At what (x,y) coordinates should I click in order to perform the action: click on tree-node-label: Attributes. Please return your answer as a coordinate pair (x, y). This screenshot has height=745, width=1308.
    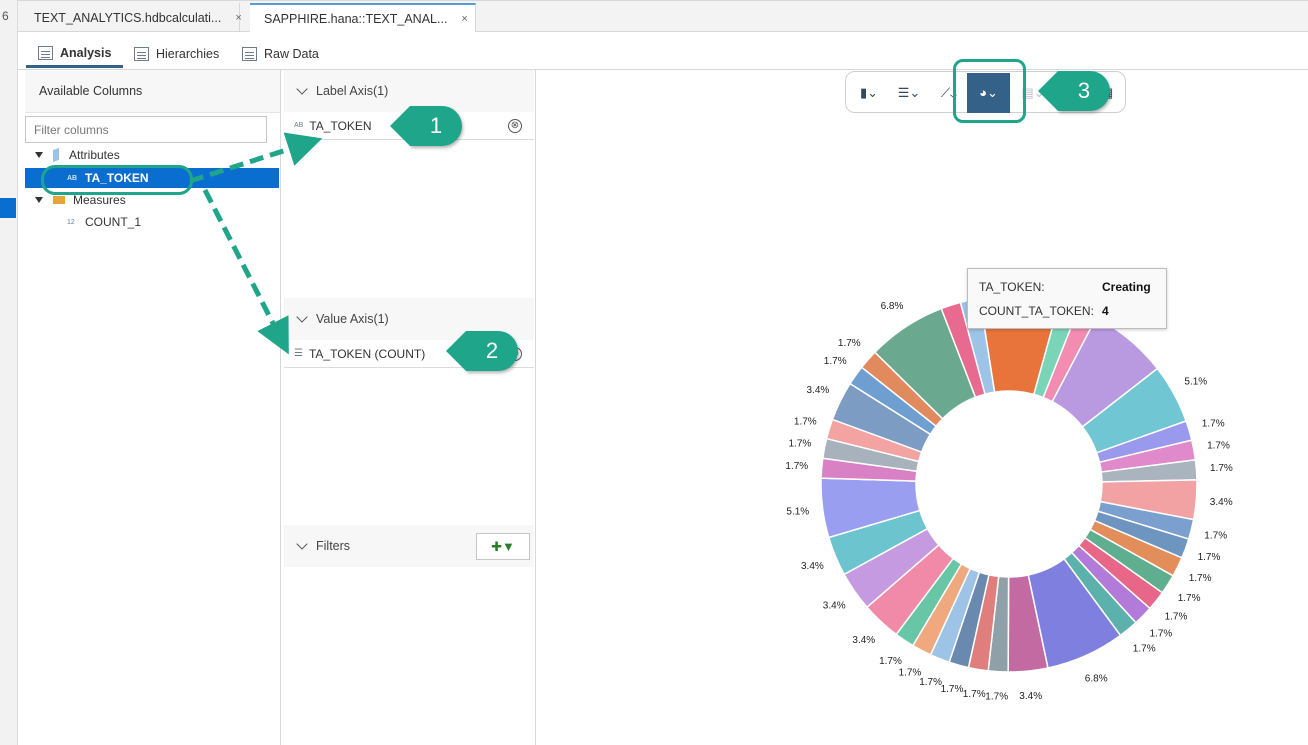
    Looking at the image, I should click on (94, 155).